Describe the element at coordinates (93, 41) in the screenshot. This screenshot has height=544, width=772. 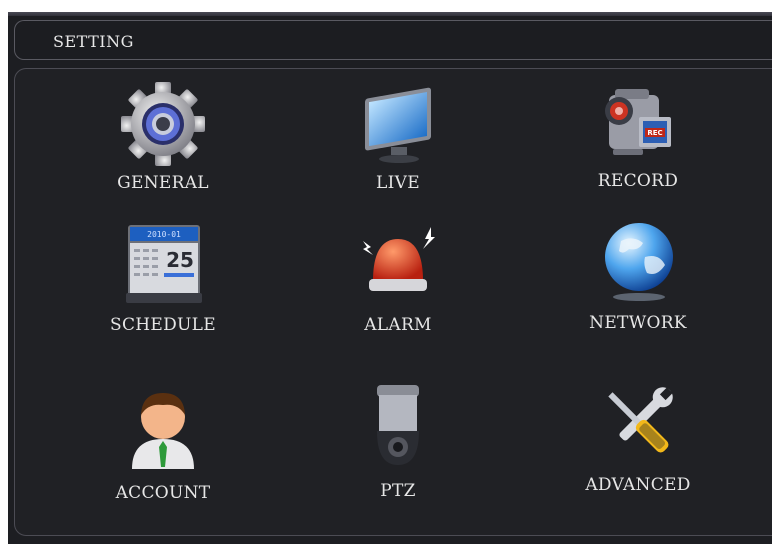
I see `window-title: SETTING` at that location.